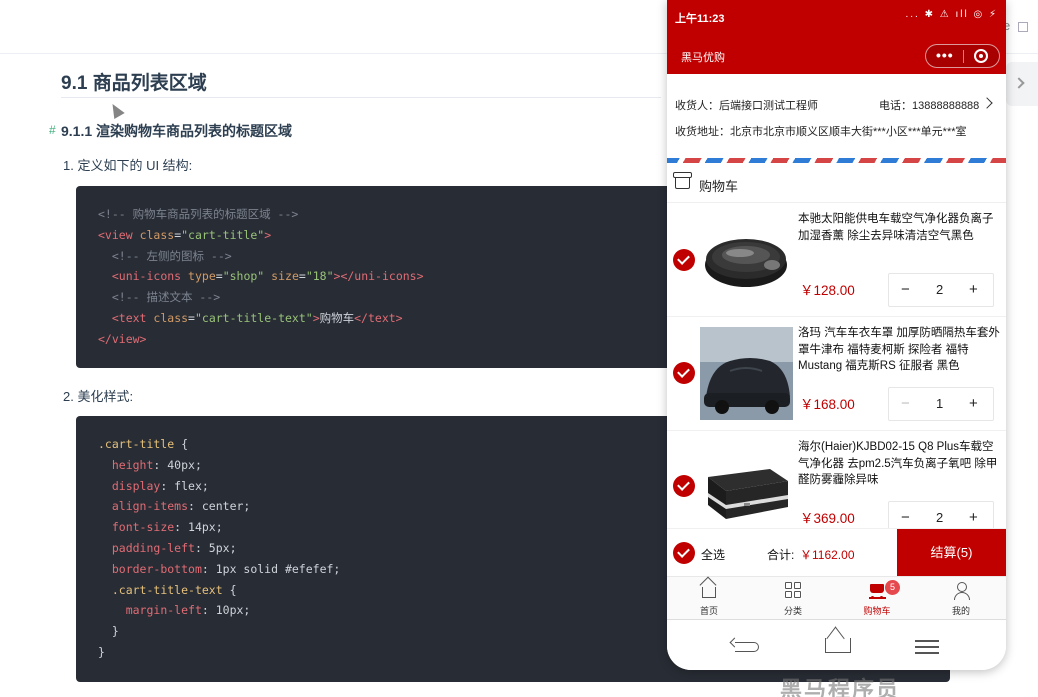  What do you see at coordinates (700, 19) in the screenshot?
I see `status-time: 上午11:23` at bounding box center [700, 19].